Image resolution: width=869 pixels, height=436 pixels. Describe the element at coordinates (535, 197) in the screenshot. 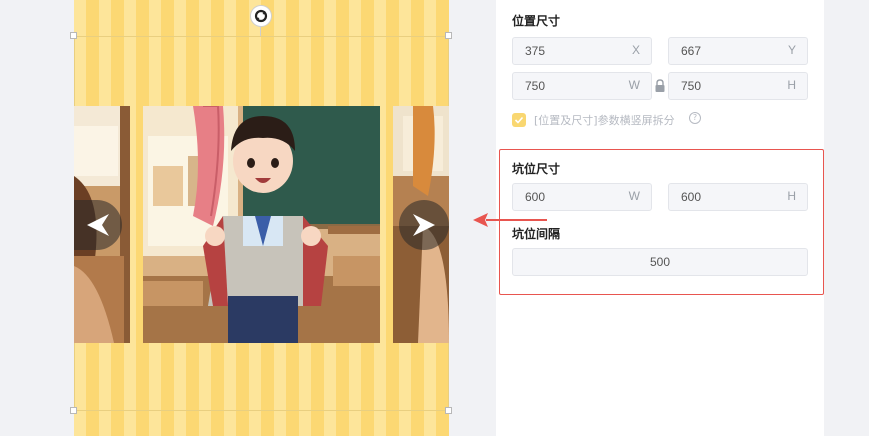

I see `slot-width-value: 600` at that location.